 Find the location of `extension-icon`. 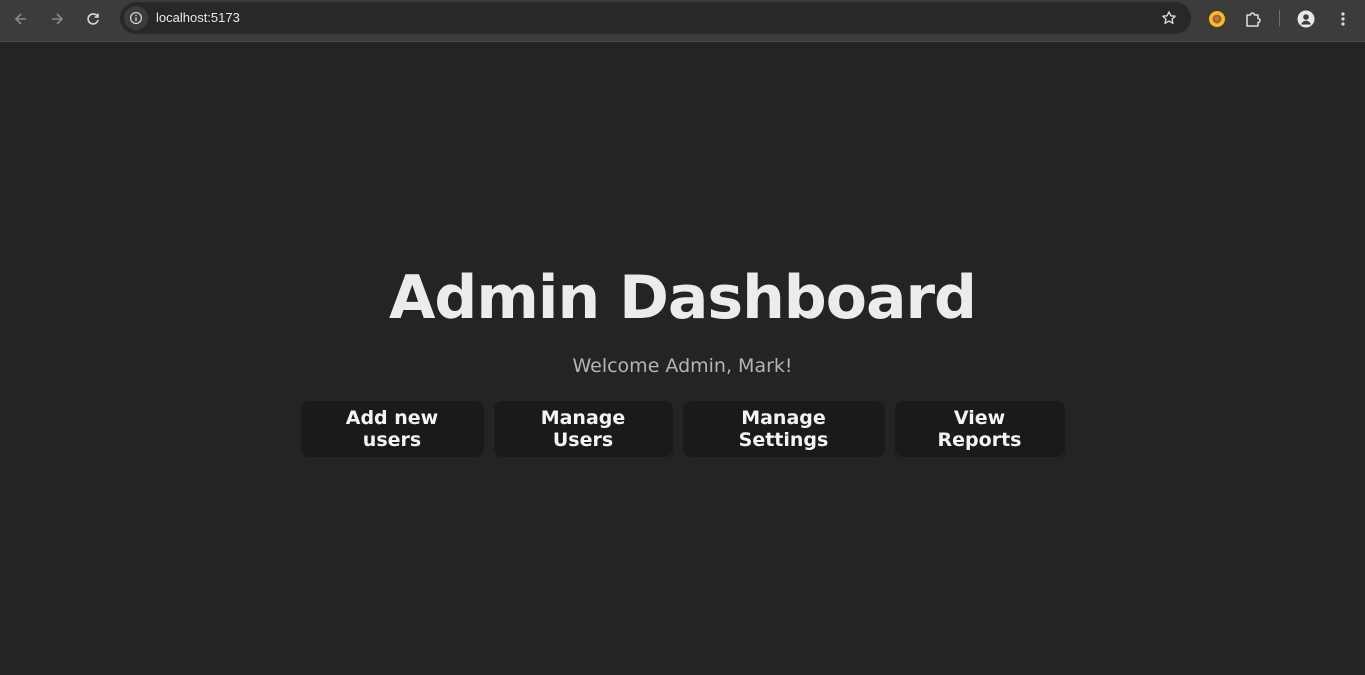

extension-icon is located at coordinates (1217, 19).